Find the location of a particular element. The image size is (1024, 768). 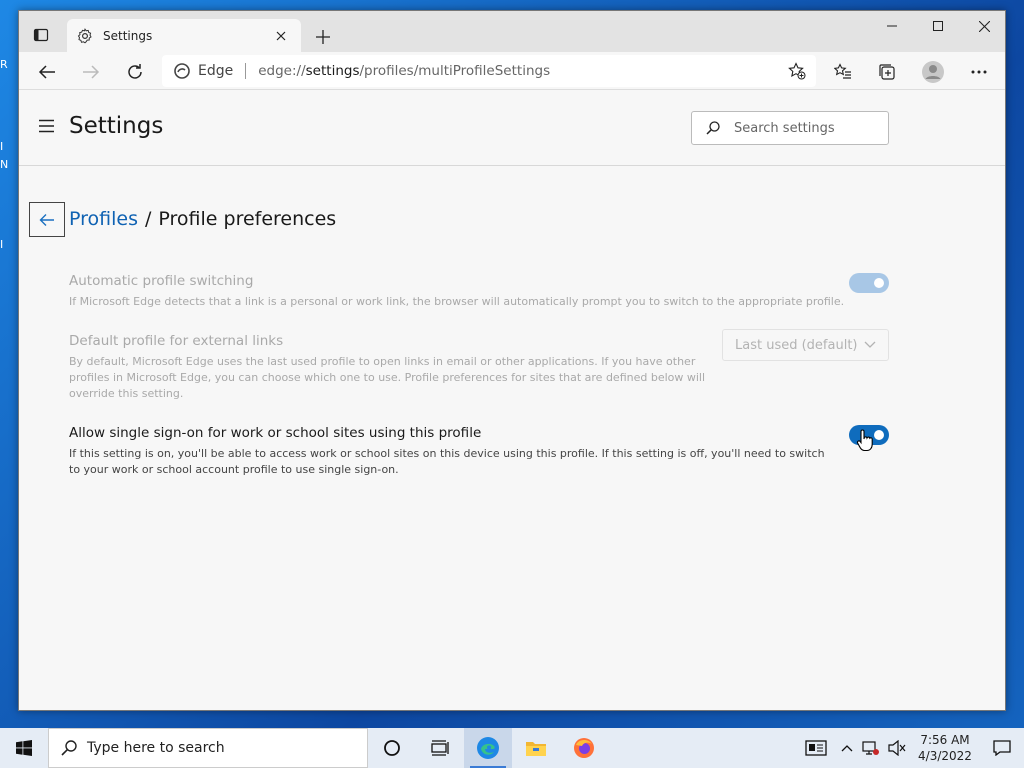

tab-actions-icon is located at coordinates (41, 35).